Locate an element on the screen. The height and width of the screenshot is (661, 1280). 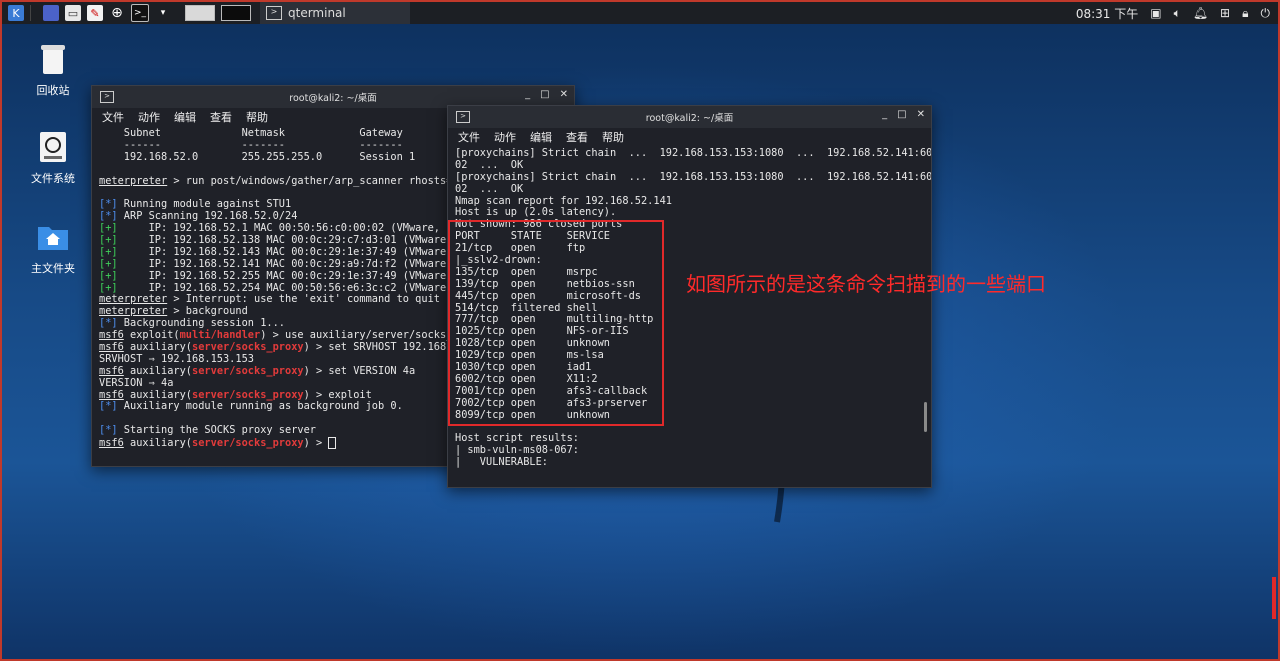
filesystem-icon is located at coordinates (53, 147).